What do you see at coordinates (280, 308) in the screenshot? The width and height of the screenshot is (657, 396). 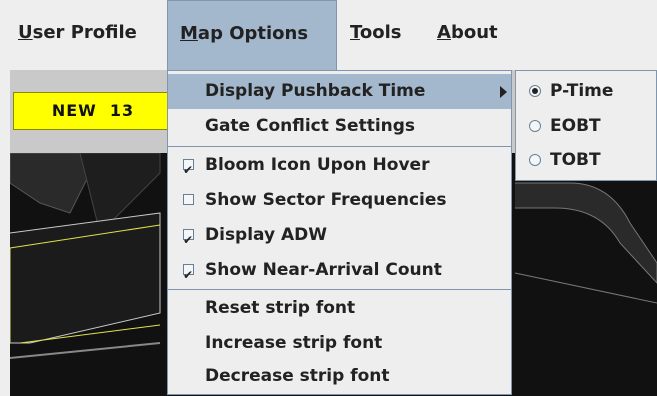 I see `menu-item-label: Reset strip font` at bounding box center [280, 308].